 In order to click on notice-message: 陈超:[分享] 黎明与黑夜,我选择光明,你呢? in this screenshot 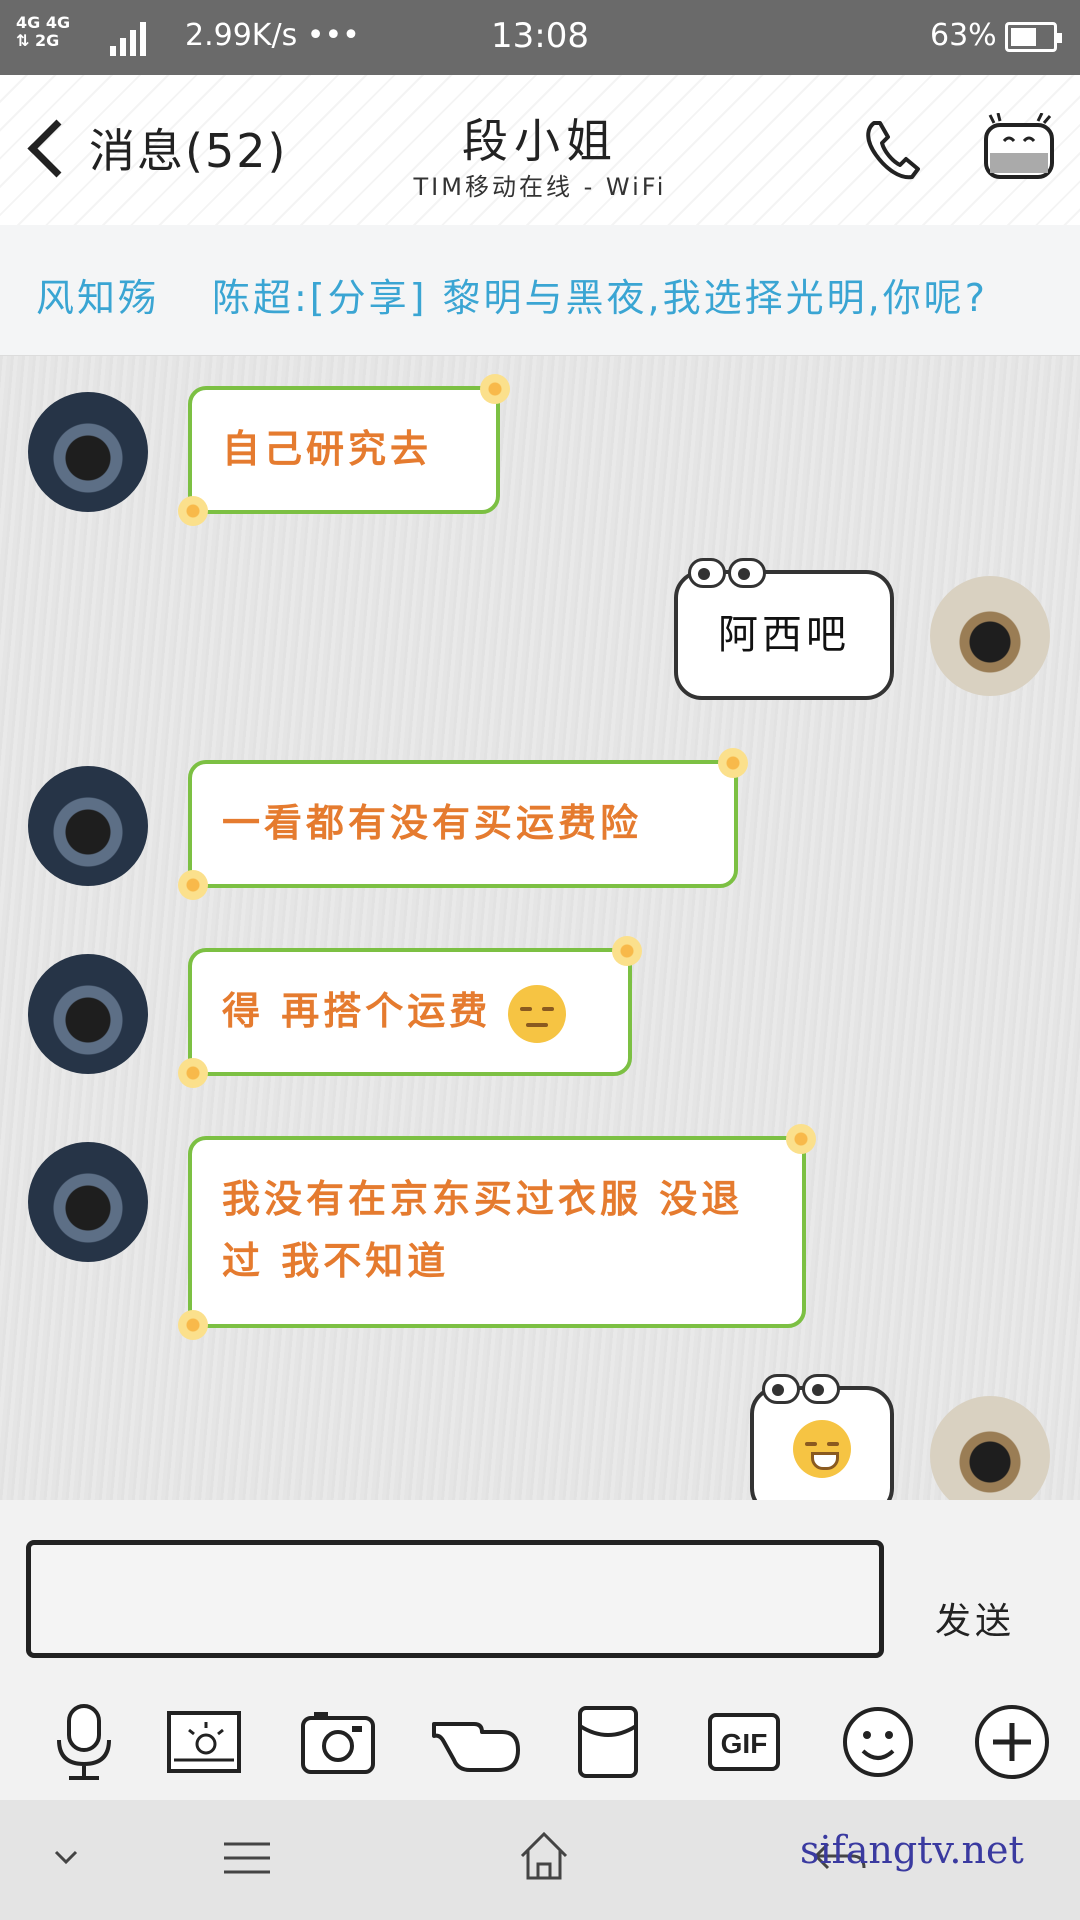, I will do `click(600, 298)`.